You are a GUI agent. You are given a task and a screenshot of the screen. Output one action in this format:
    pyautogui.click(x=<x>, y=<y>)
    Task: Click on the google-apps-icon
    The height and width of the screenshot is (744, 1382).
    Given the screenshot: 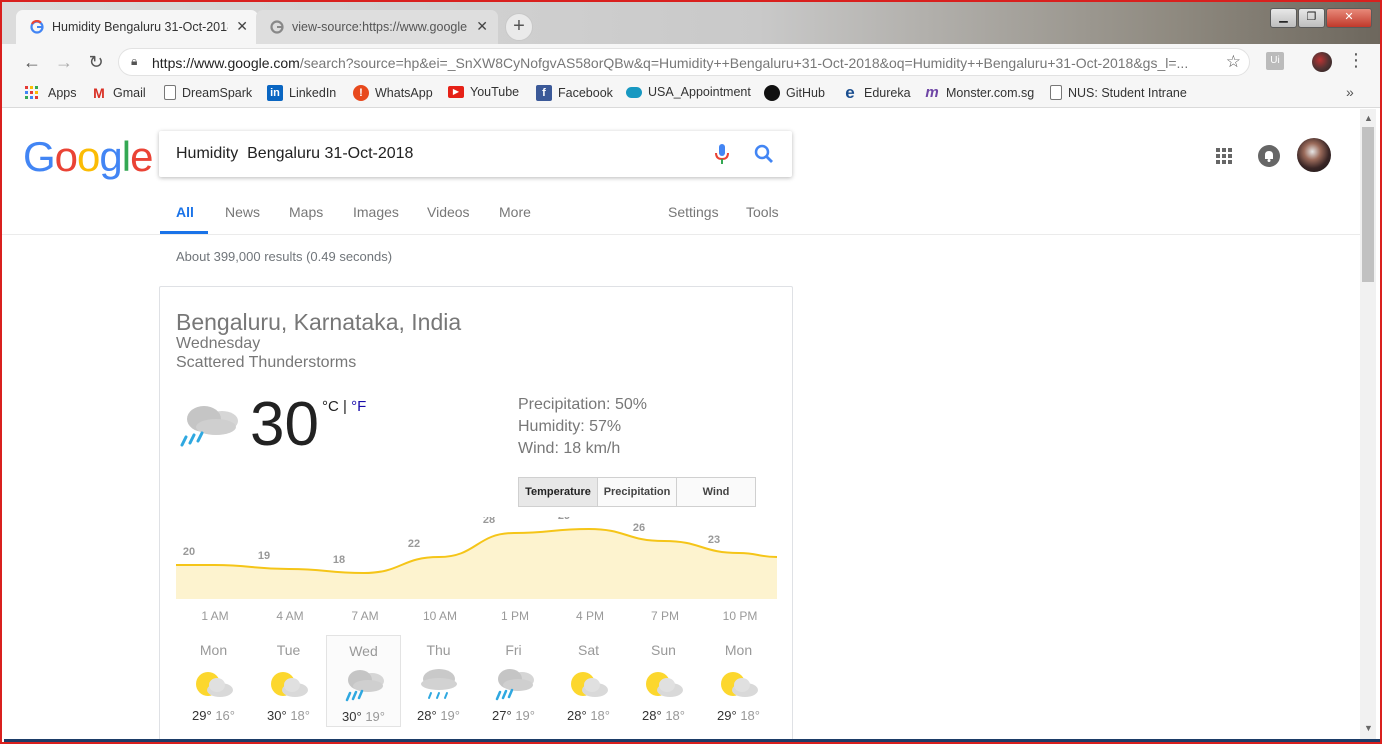 What is the action you would take?
    pyautogui.click(x=1224, y=156)
    